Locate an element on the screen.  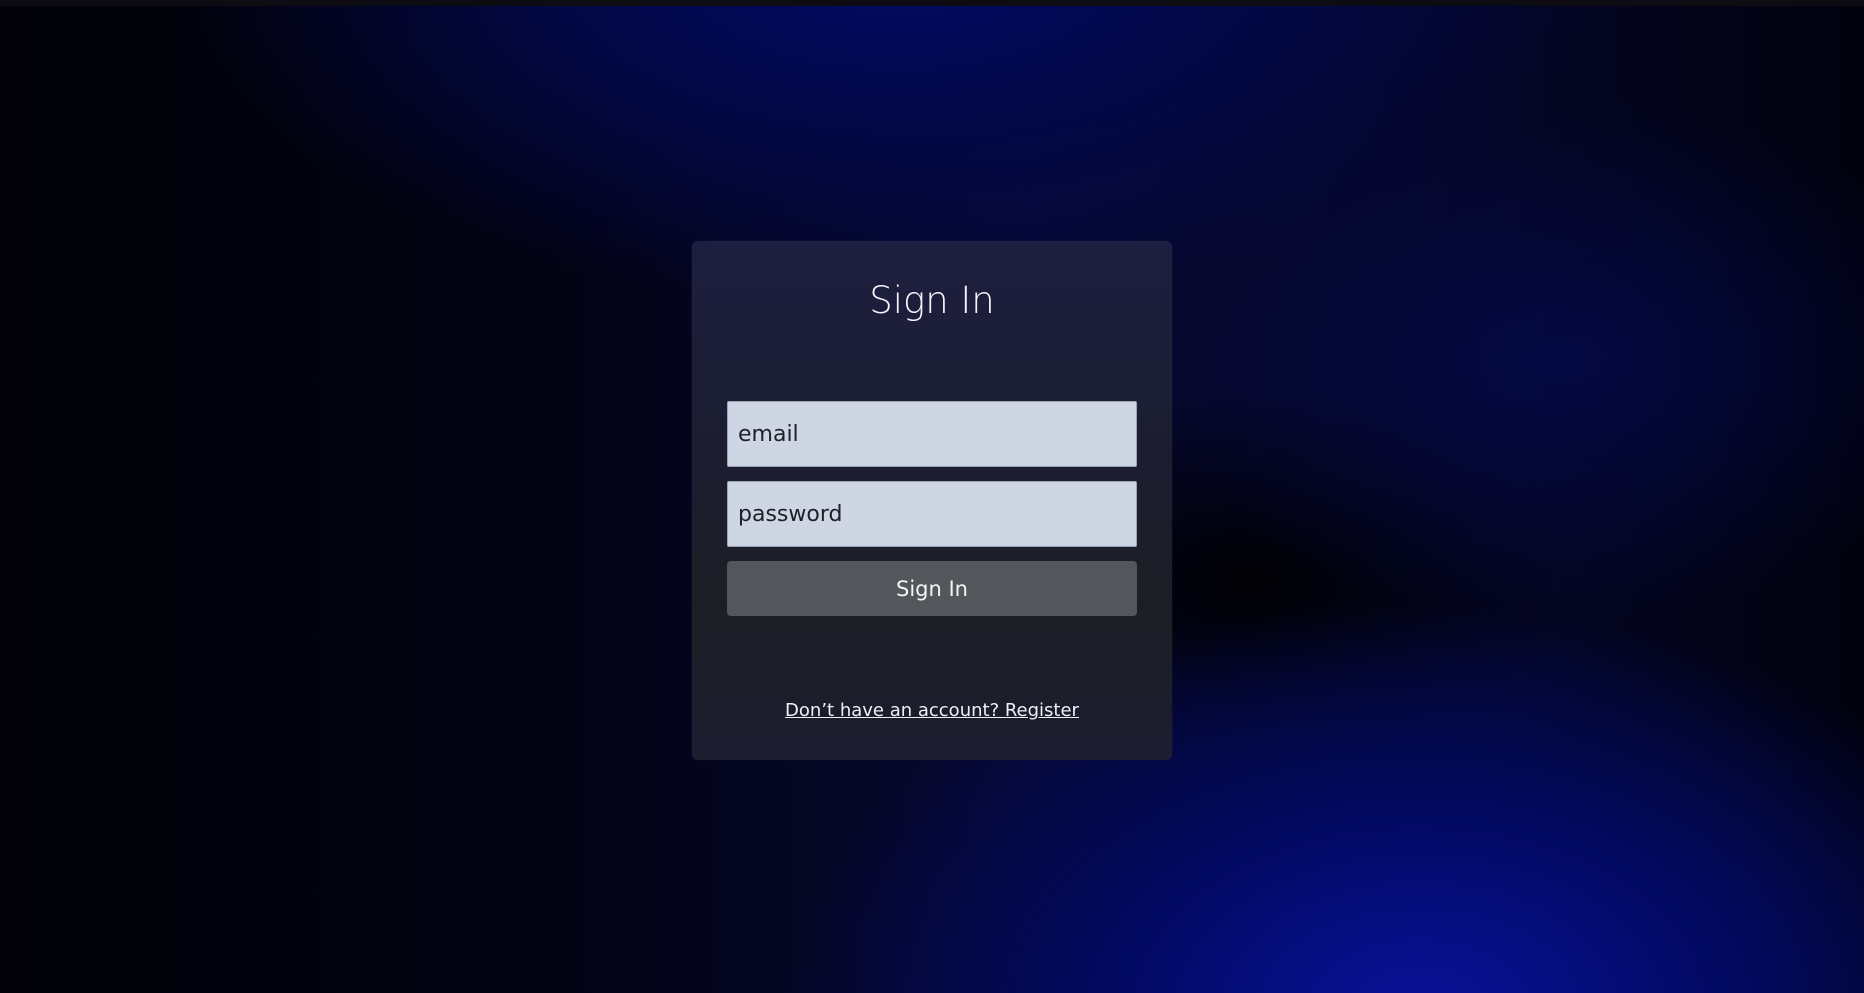
top-bar is located at coordinates (932, 3).